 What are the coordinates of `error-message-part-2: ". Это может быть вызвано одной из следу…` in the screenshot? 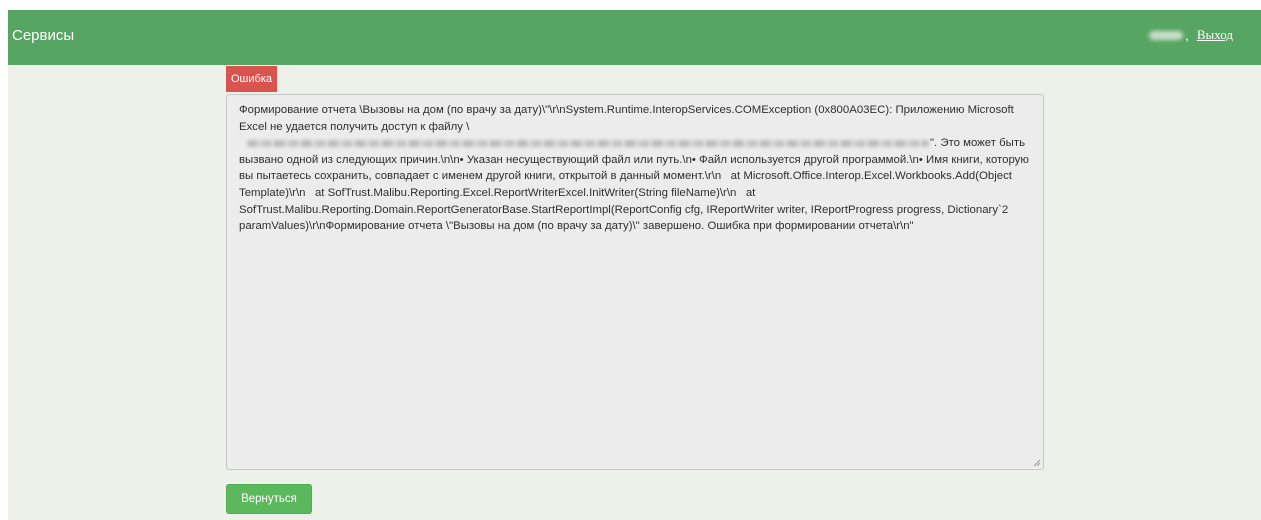 It's located at (636, 185).